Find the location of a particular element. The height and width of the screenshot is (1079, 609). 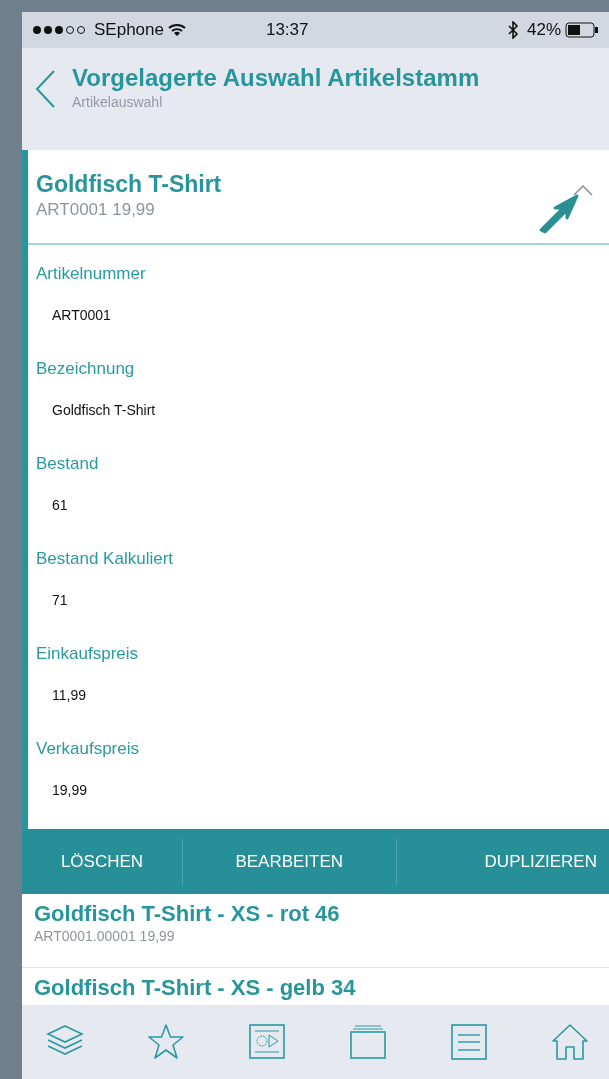

field-value: ART0001 is located at coordinates (81, 315).